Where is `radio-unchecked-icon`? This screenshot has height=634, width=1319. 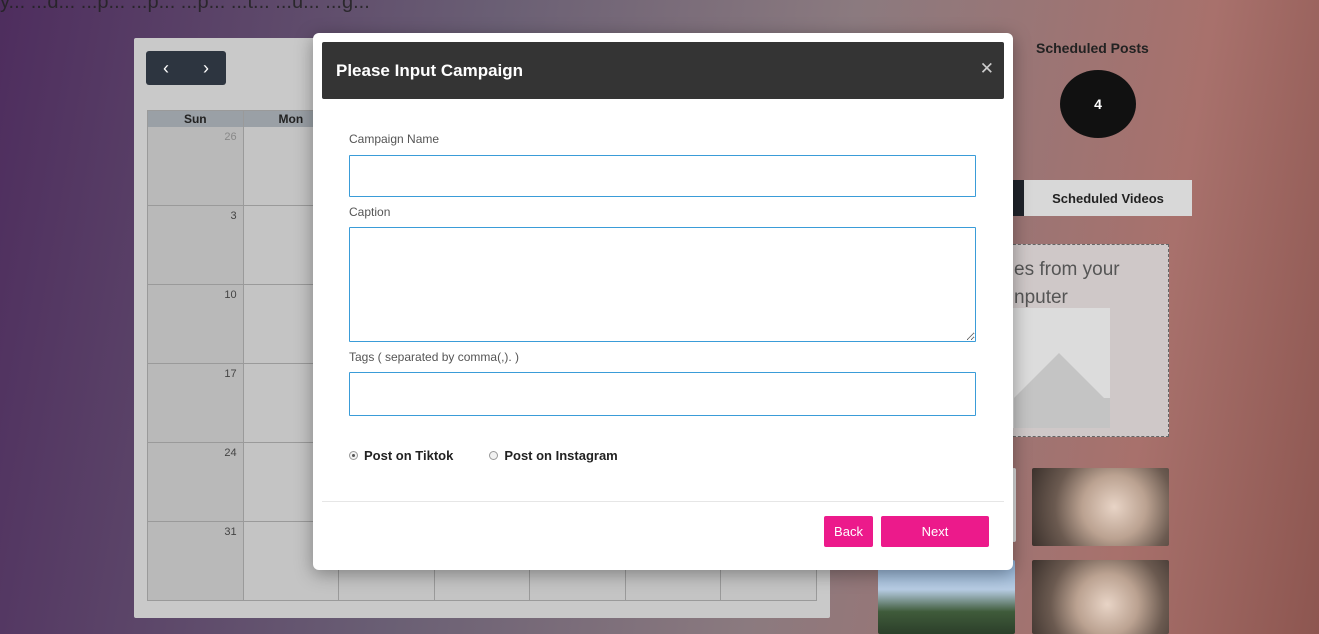
radio-unchecked-icon is located at coordinates (494, 455).